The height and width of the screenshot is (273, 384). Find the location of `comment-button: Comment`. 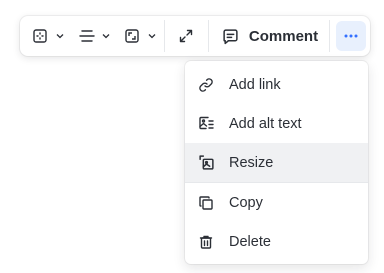

comment-button: Comment is located at coordinates (270, 36).